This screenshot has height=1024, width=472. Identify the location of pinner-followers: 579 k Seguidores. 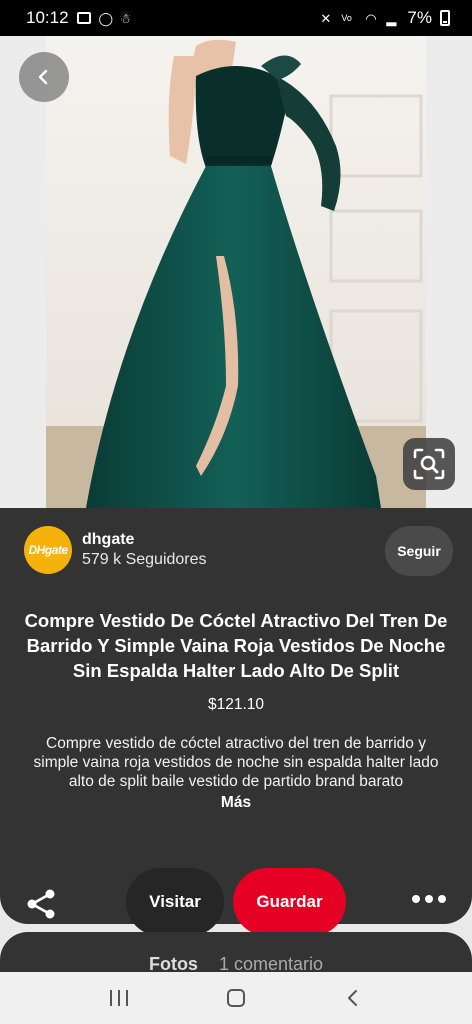
(144, 559).